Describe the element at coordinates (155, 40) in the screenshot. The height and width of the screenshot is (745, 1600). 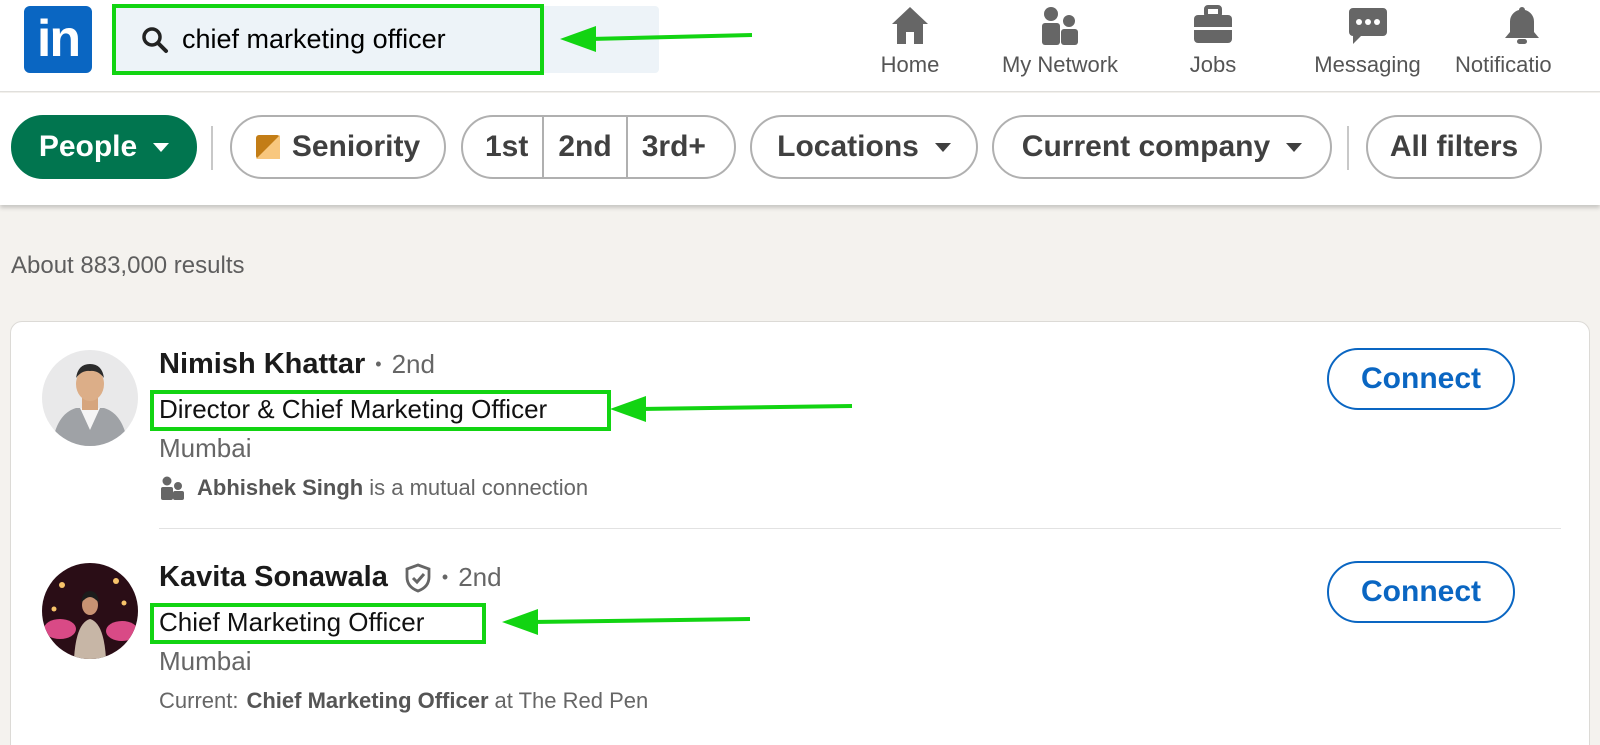
I see `search-icon` at that location.